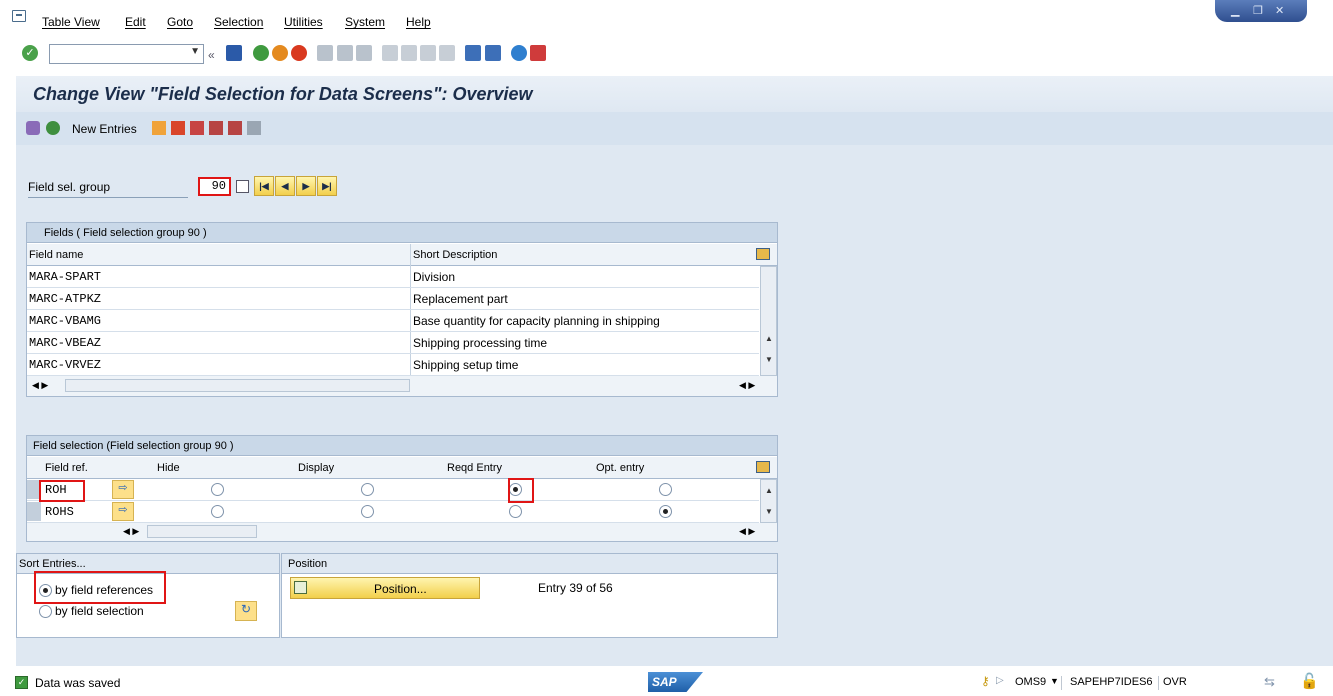  I want to click on layout-toggle-icon: ⇆, so click(1269, 682).